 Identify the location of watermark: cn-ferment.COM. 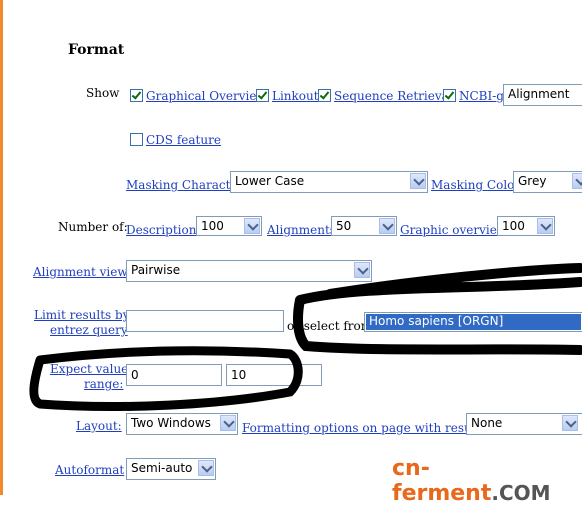
(487, 481).